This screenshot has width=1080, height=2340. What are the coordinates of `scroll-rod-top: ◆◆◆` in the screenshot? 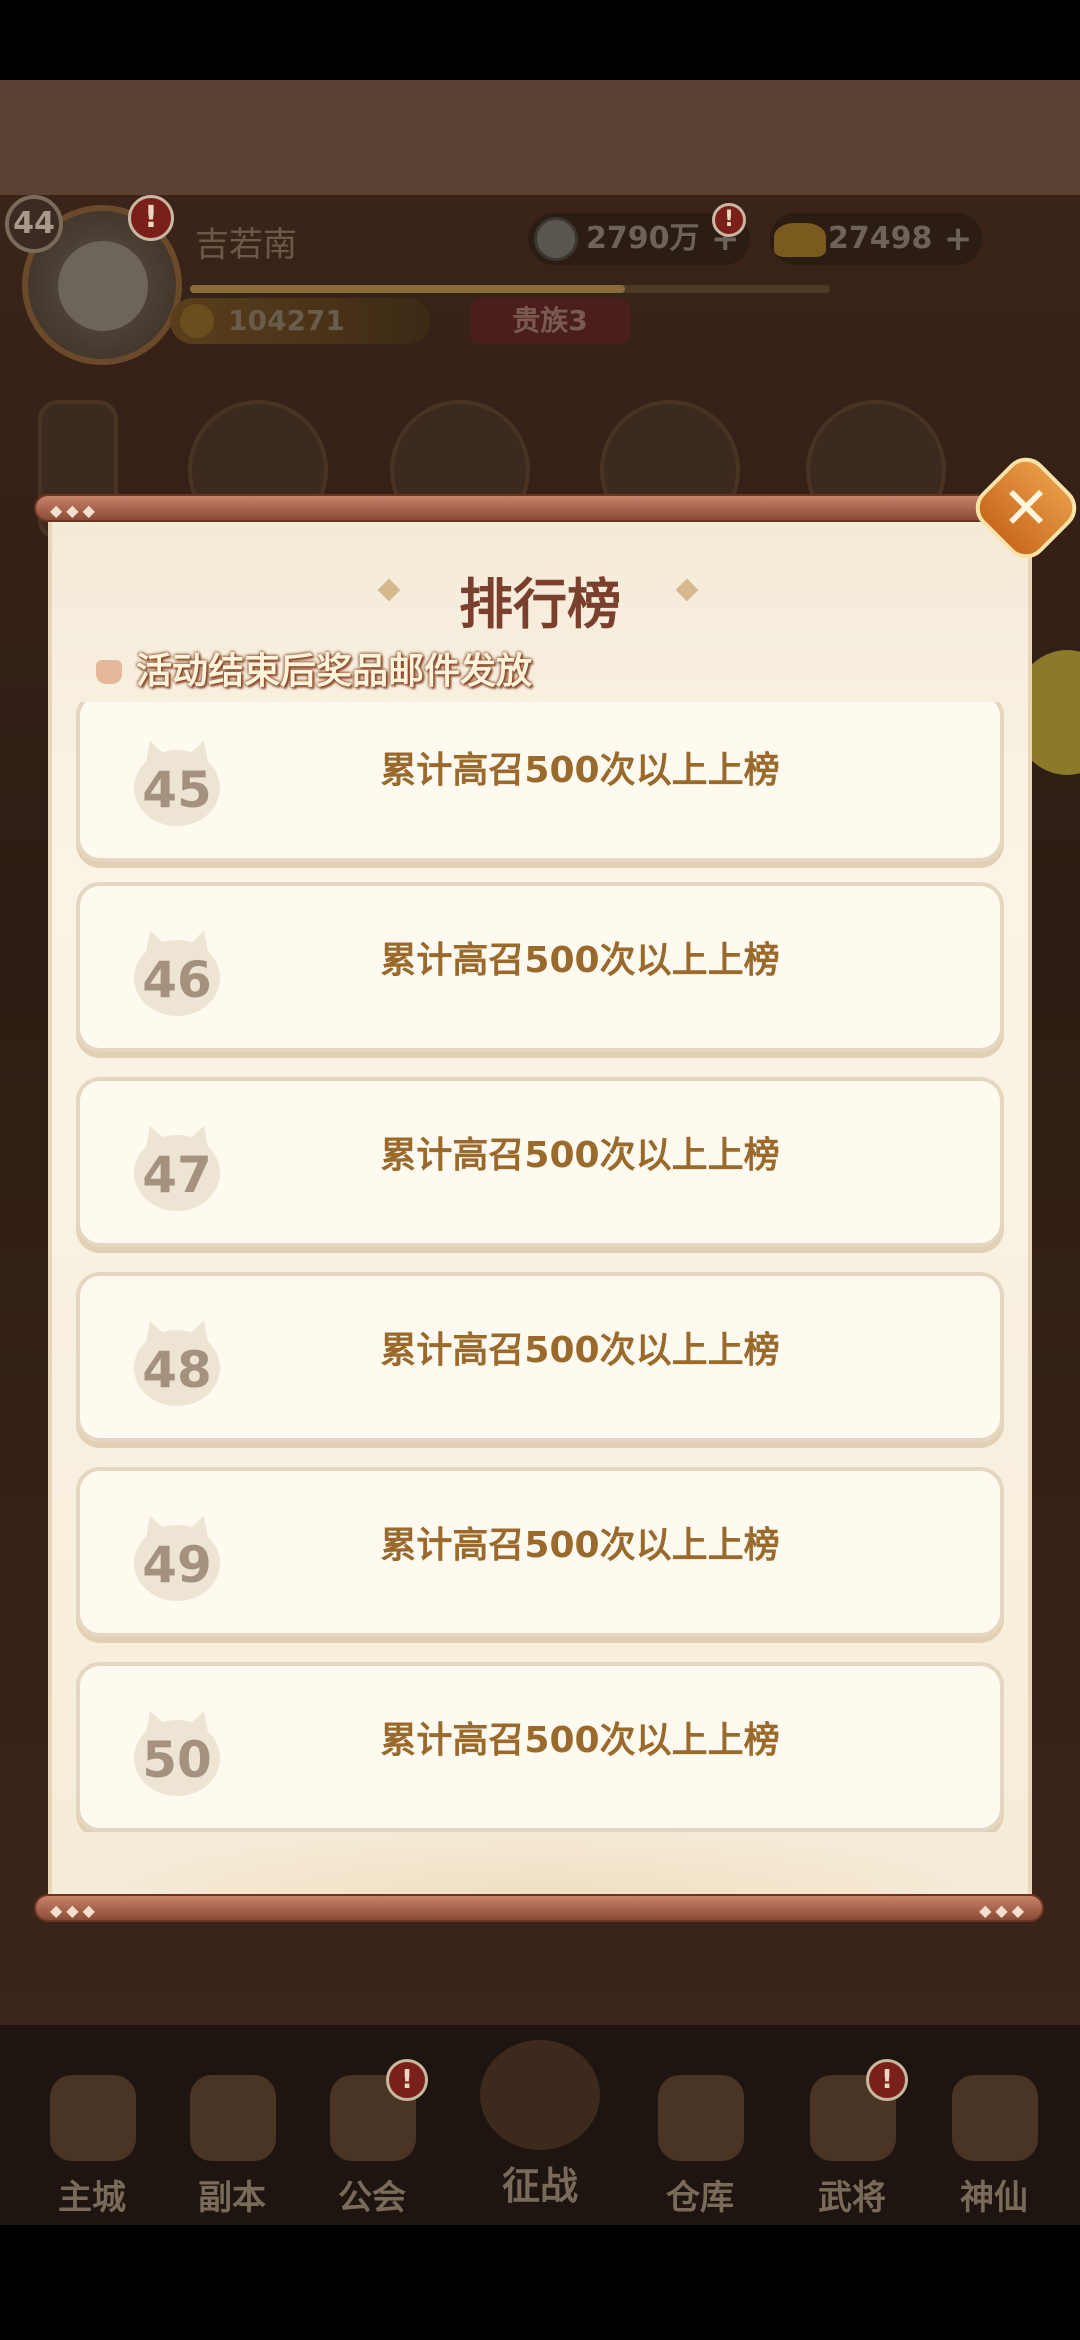 It's located at (539, 508).